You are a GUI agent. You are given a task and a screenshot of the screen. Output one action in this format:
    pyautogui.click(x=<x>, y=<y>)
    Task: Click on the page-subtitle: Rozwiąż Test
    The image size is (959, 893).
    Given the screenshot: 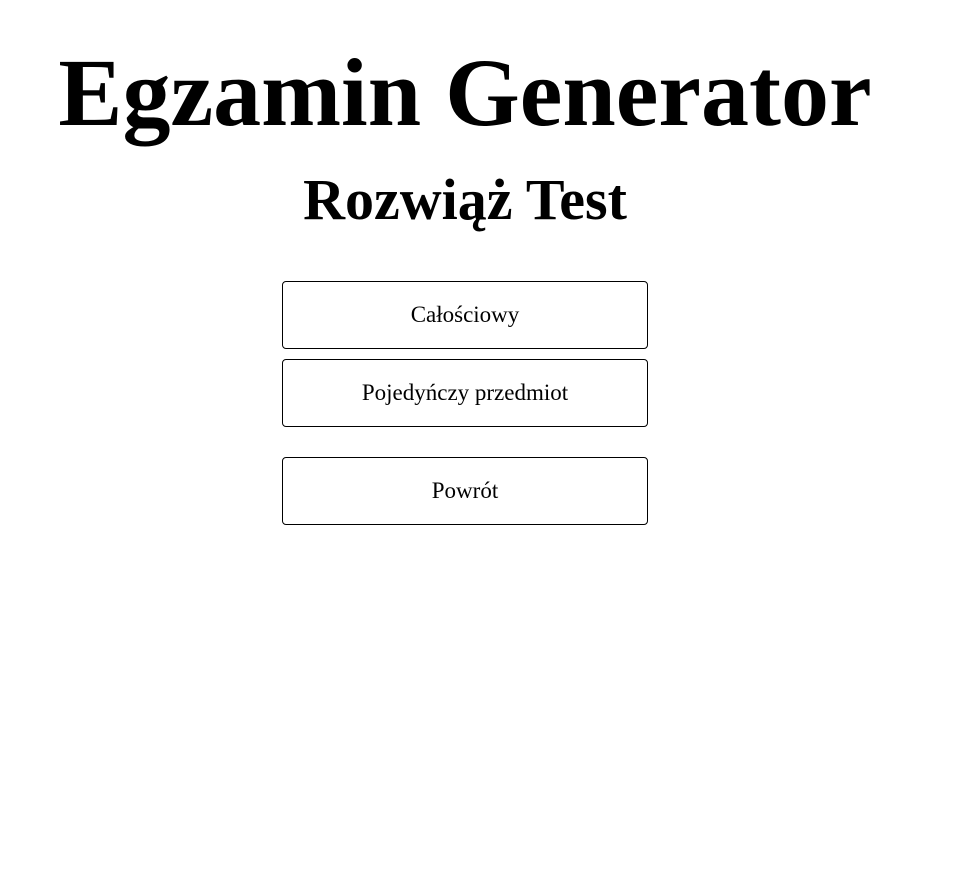 What is the action you would take?
    pyautogui.click(x=465, y=199)
    